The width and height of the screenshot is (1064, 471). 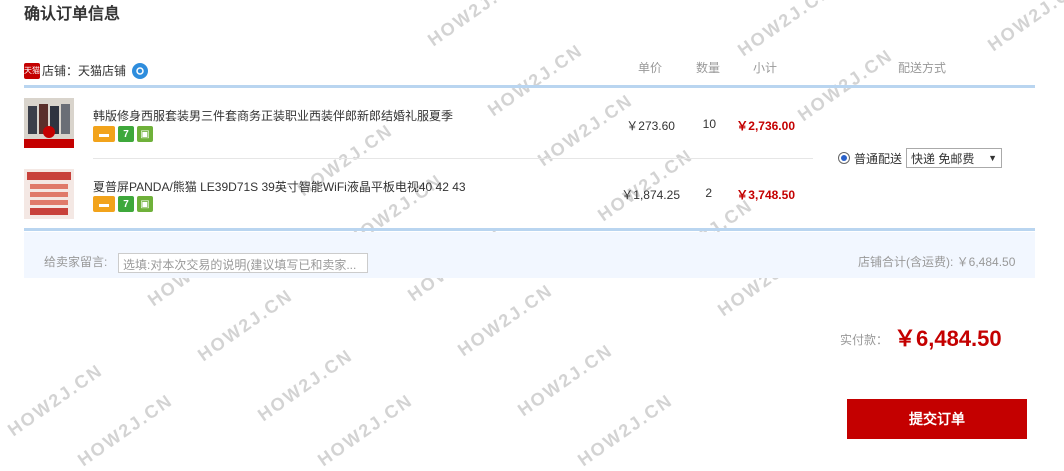 What do you see at coordinates (864, 340) in the screenshot?
I see `payment-label: 实付款：` at bounding box center [864, 340].